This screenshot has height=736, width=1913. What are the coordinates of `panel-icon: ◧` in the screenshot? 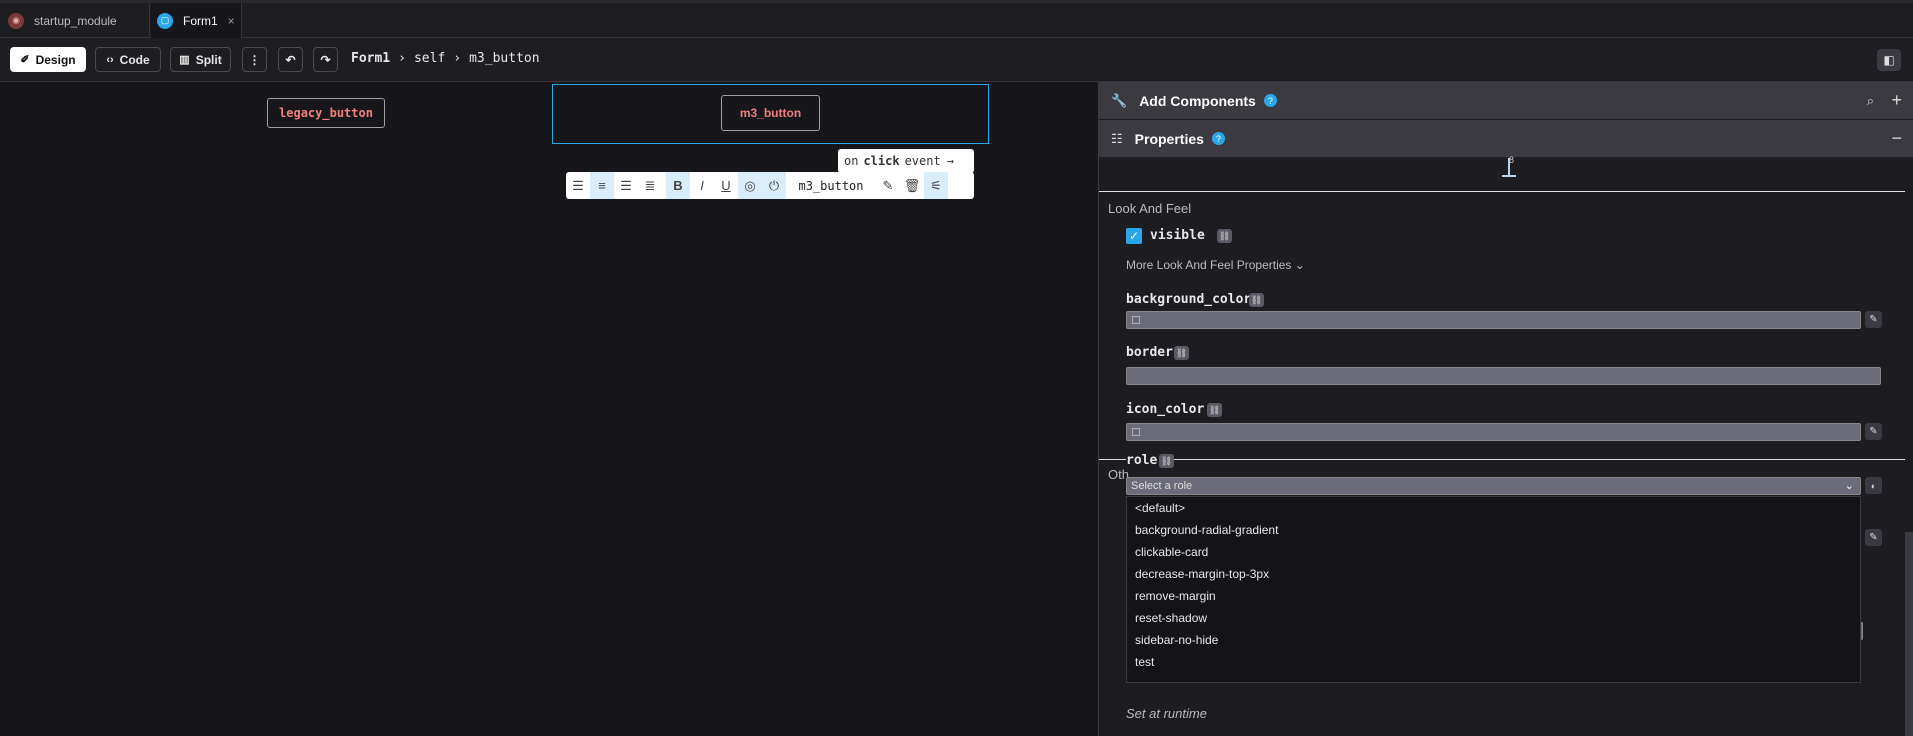 It's located at (1889, 60).